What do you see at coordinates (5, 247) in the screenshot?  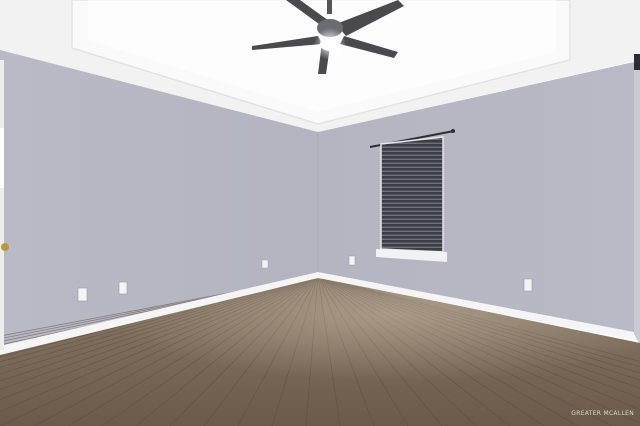 I see `door-knob` at bounding box center [5, 247].